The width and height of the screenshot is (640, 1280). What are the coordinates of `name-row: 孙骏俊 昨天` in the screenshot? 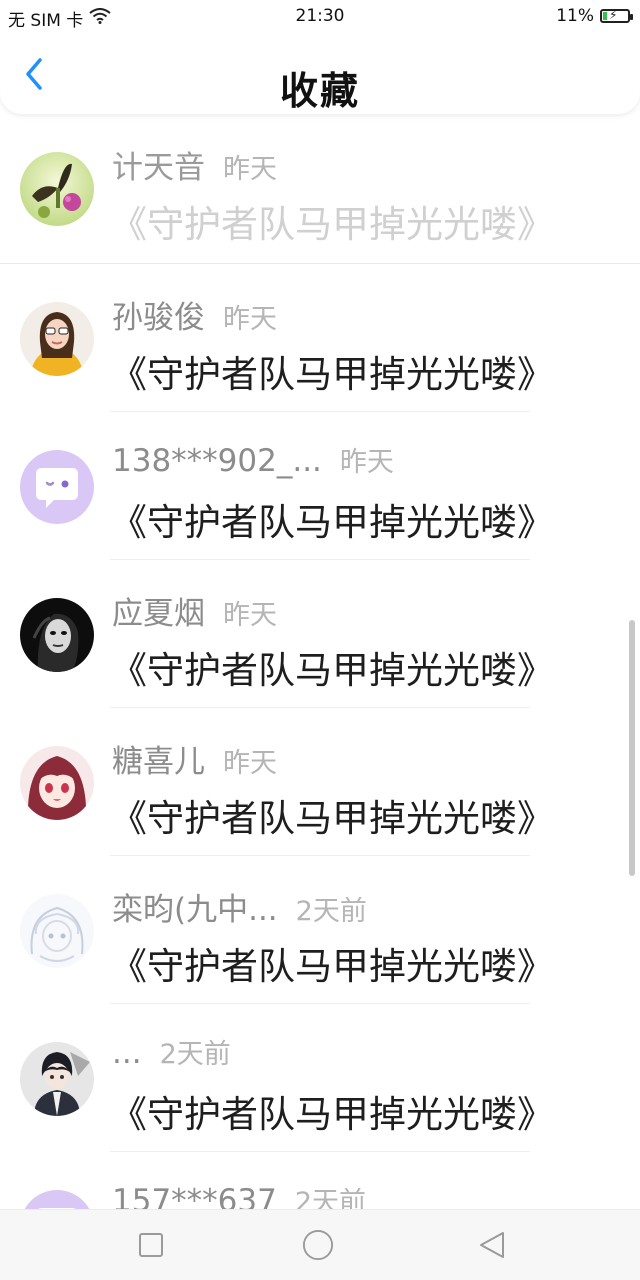 It's located at (194, 314).